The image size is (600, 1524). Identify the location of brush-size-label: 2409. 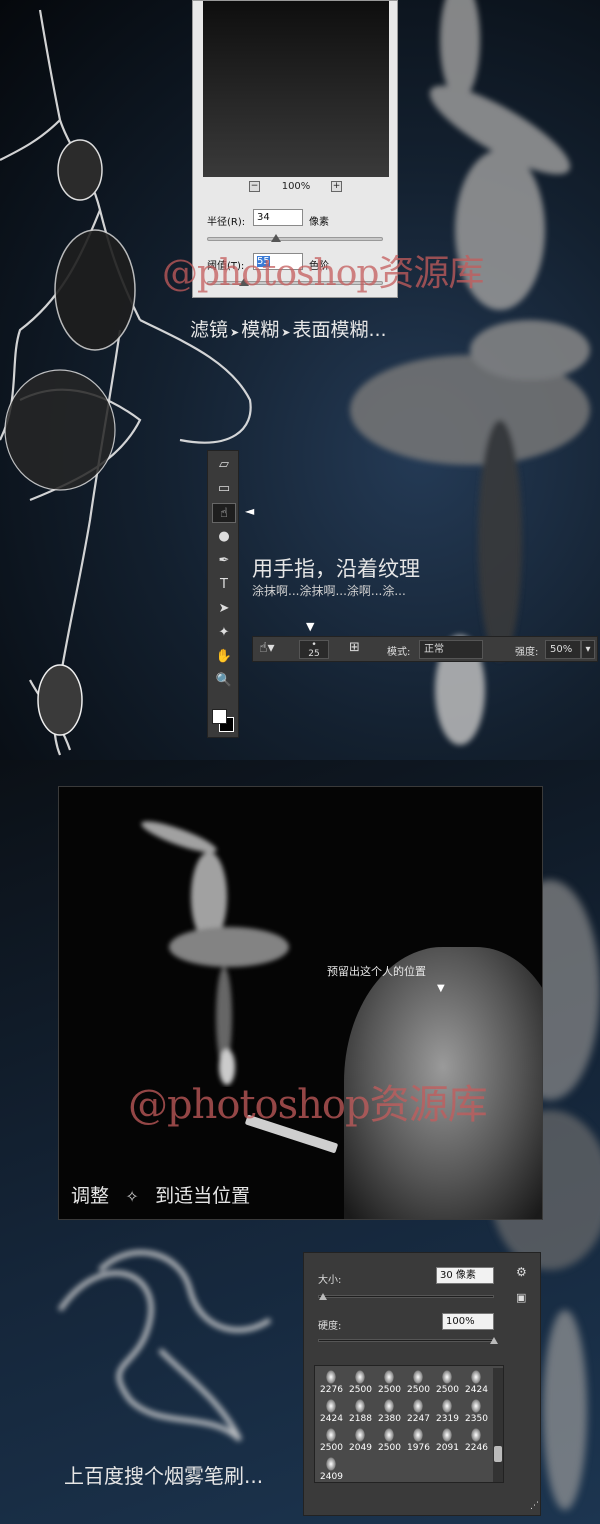
(331, 1477).